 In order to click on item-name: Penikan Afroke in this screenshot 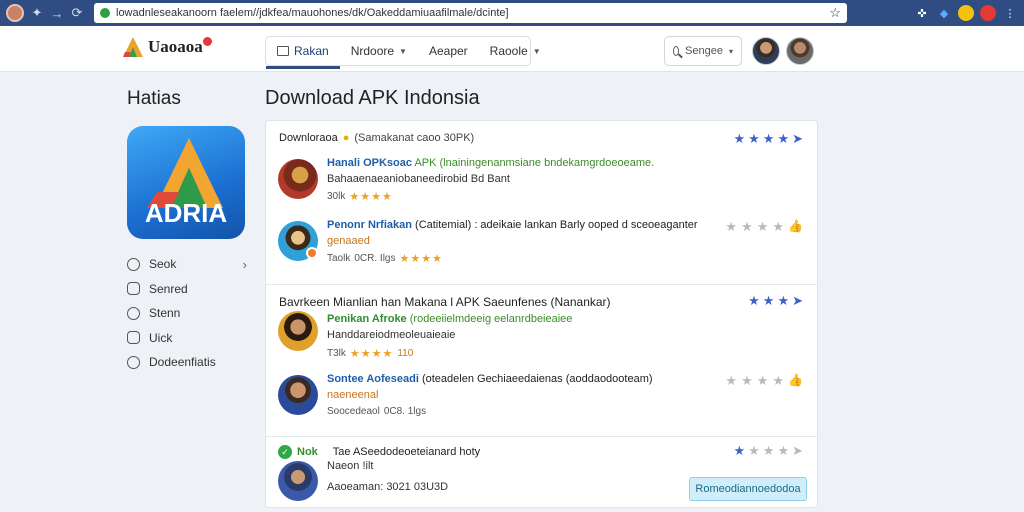, I will do `click(367, 319)`.